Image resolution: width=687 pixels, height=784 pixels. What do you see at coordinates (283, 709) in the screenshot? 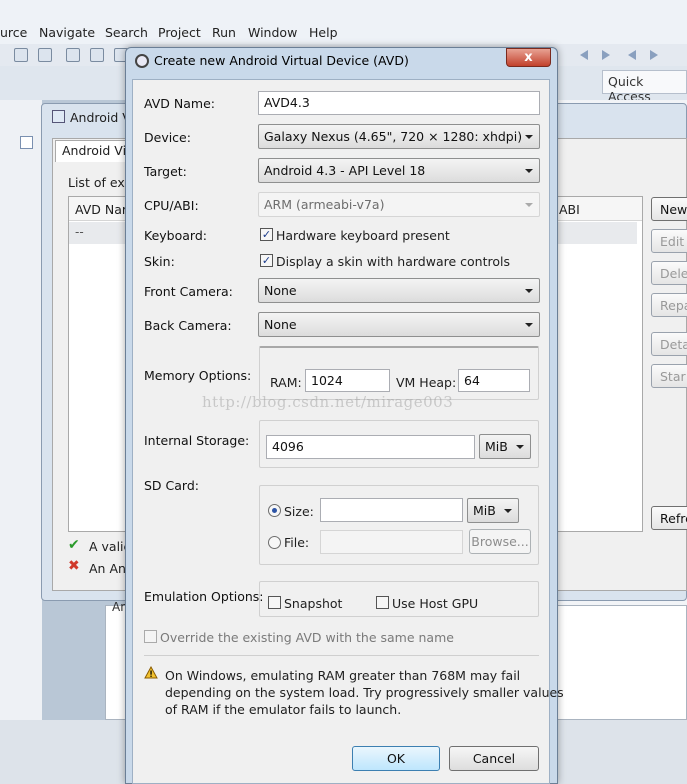
I see `warning-line: of RAM if the emulator fails to launch.` at bounding box center [283, 709].